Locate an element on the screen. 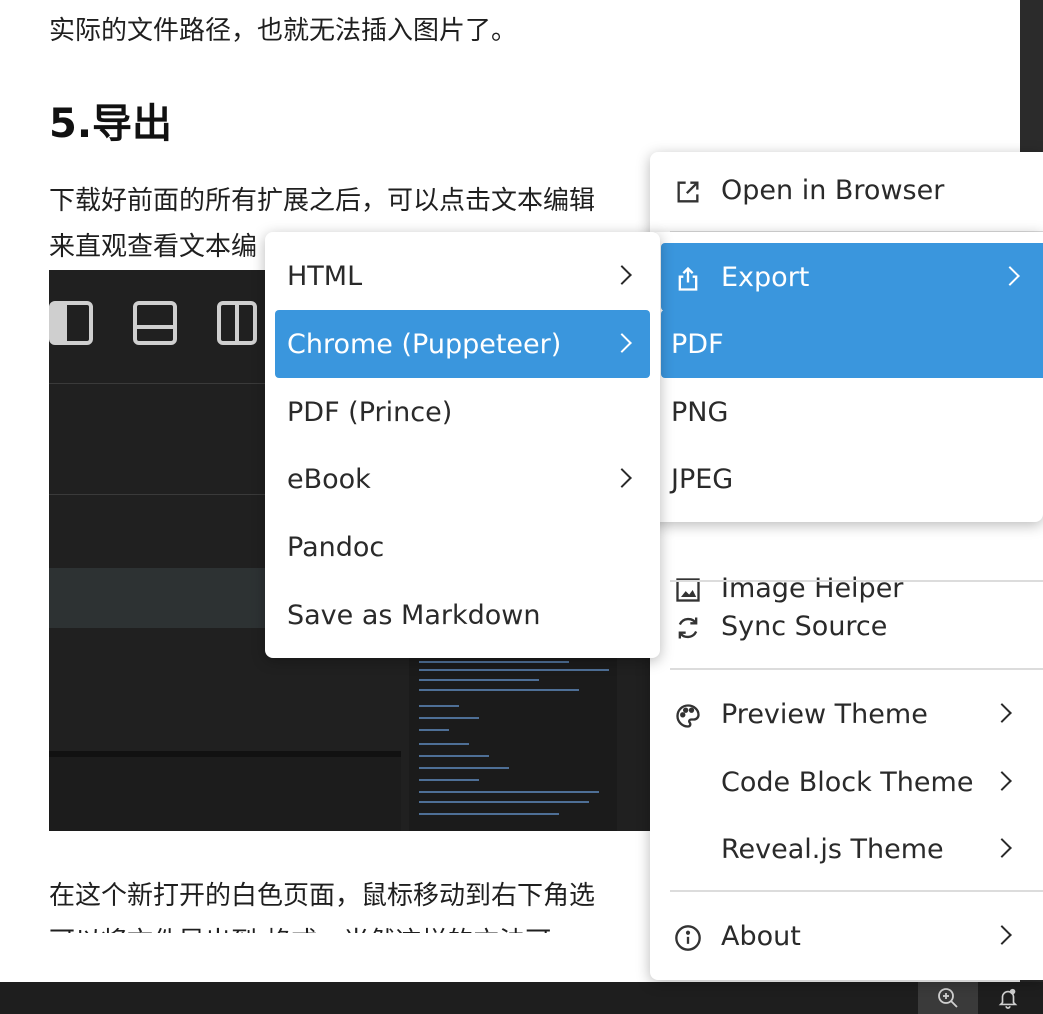 The image size is (1043, 1014). sidebar-layout-icon is located at coordinates (71, 323).